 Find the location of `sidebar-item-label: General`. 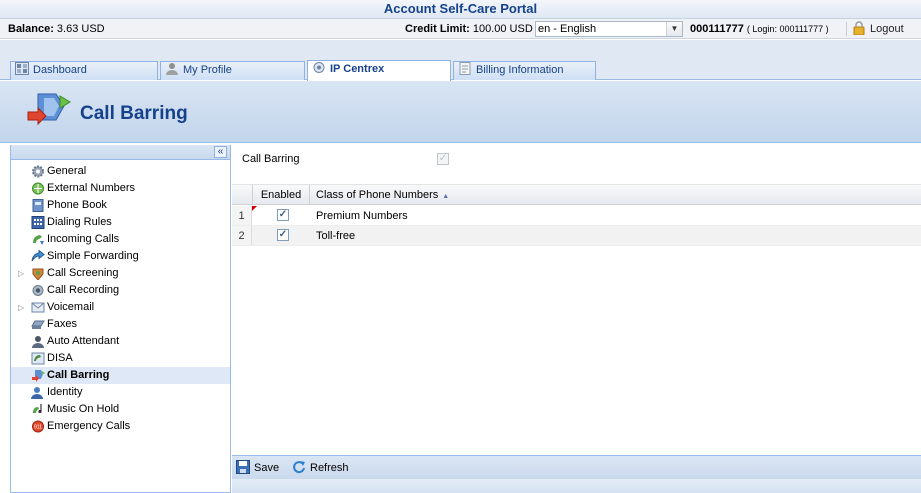

sidebar-item-label: General is located at coordinates (67, 171).